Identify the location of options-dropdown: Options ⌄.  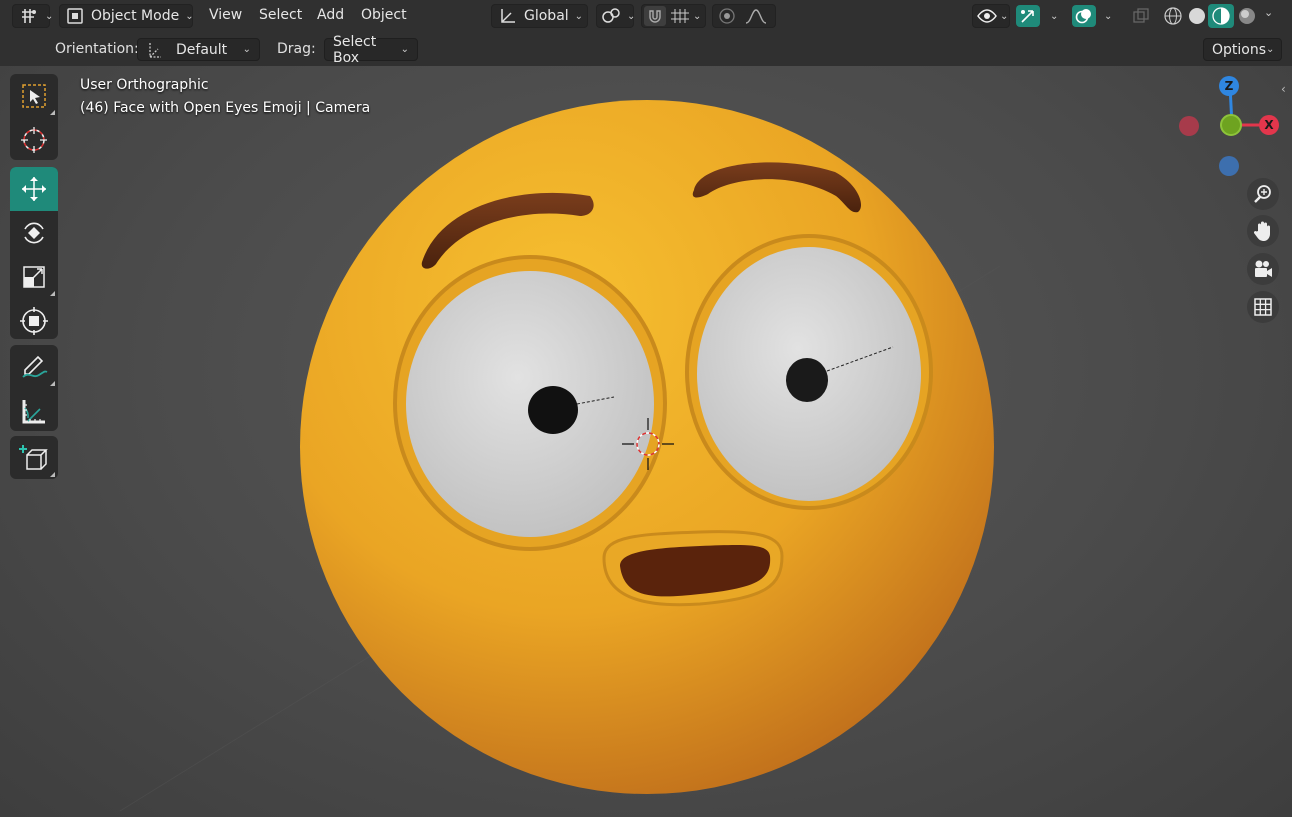
(1242, 49).